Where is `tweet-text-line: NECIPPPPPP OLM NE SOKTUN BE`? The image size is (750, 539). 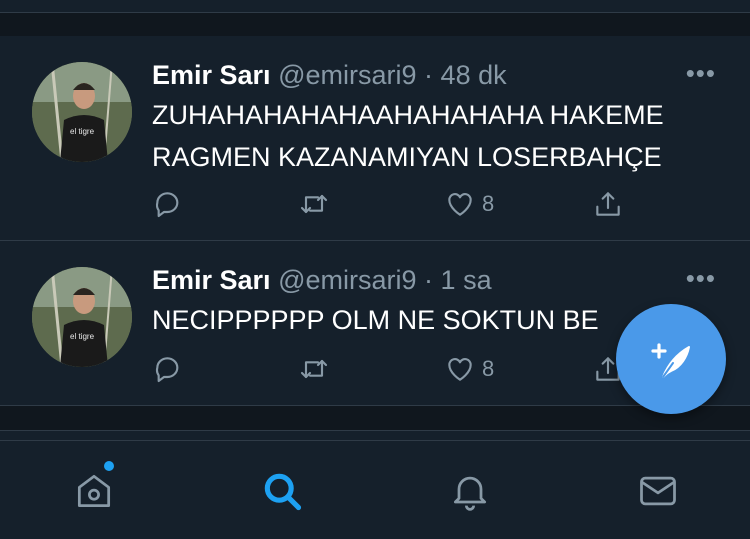 tweet-text-line: NECIPPPPPP OLM NE SOKTUN BE is located at coordinates (375, 320).